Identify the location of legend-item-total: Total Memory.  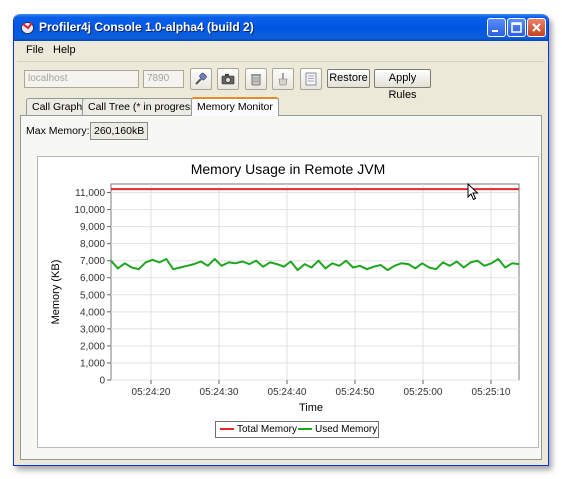
(258, 429).